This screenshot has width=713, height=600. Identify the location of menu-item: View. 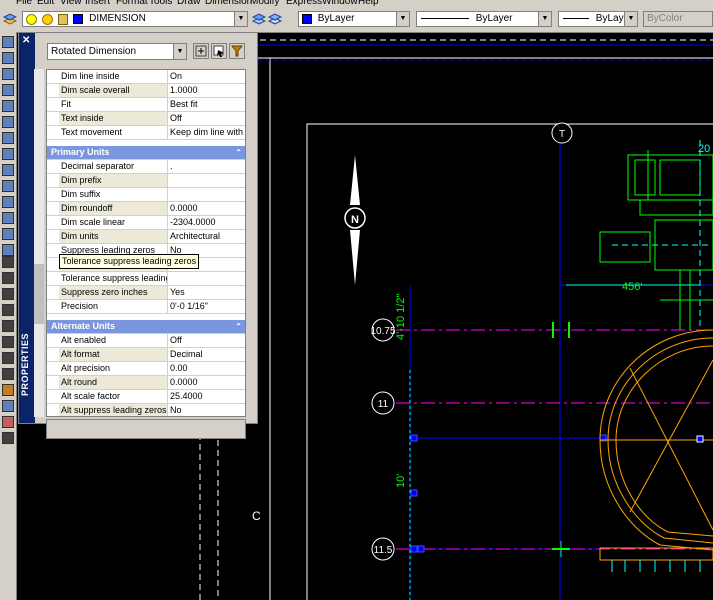
(71, 3).